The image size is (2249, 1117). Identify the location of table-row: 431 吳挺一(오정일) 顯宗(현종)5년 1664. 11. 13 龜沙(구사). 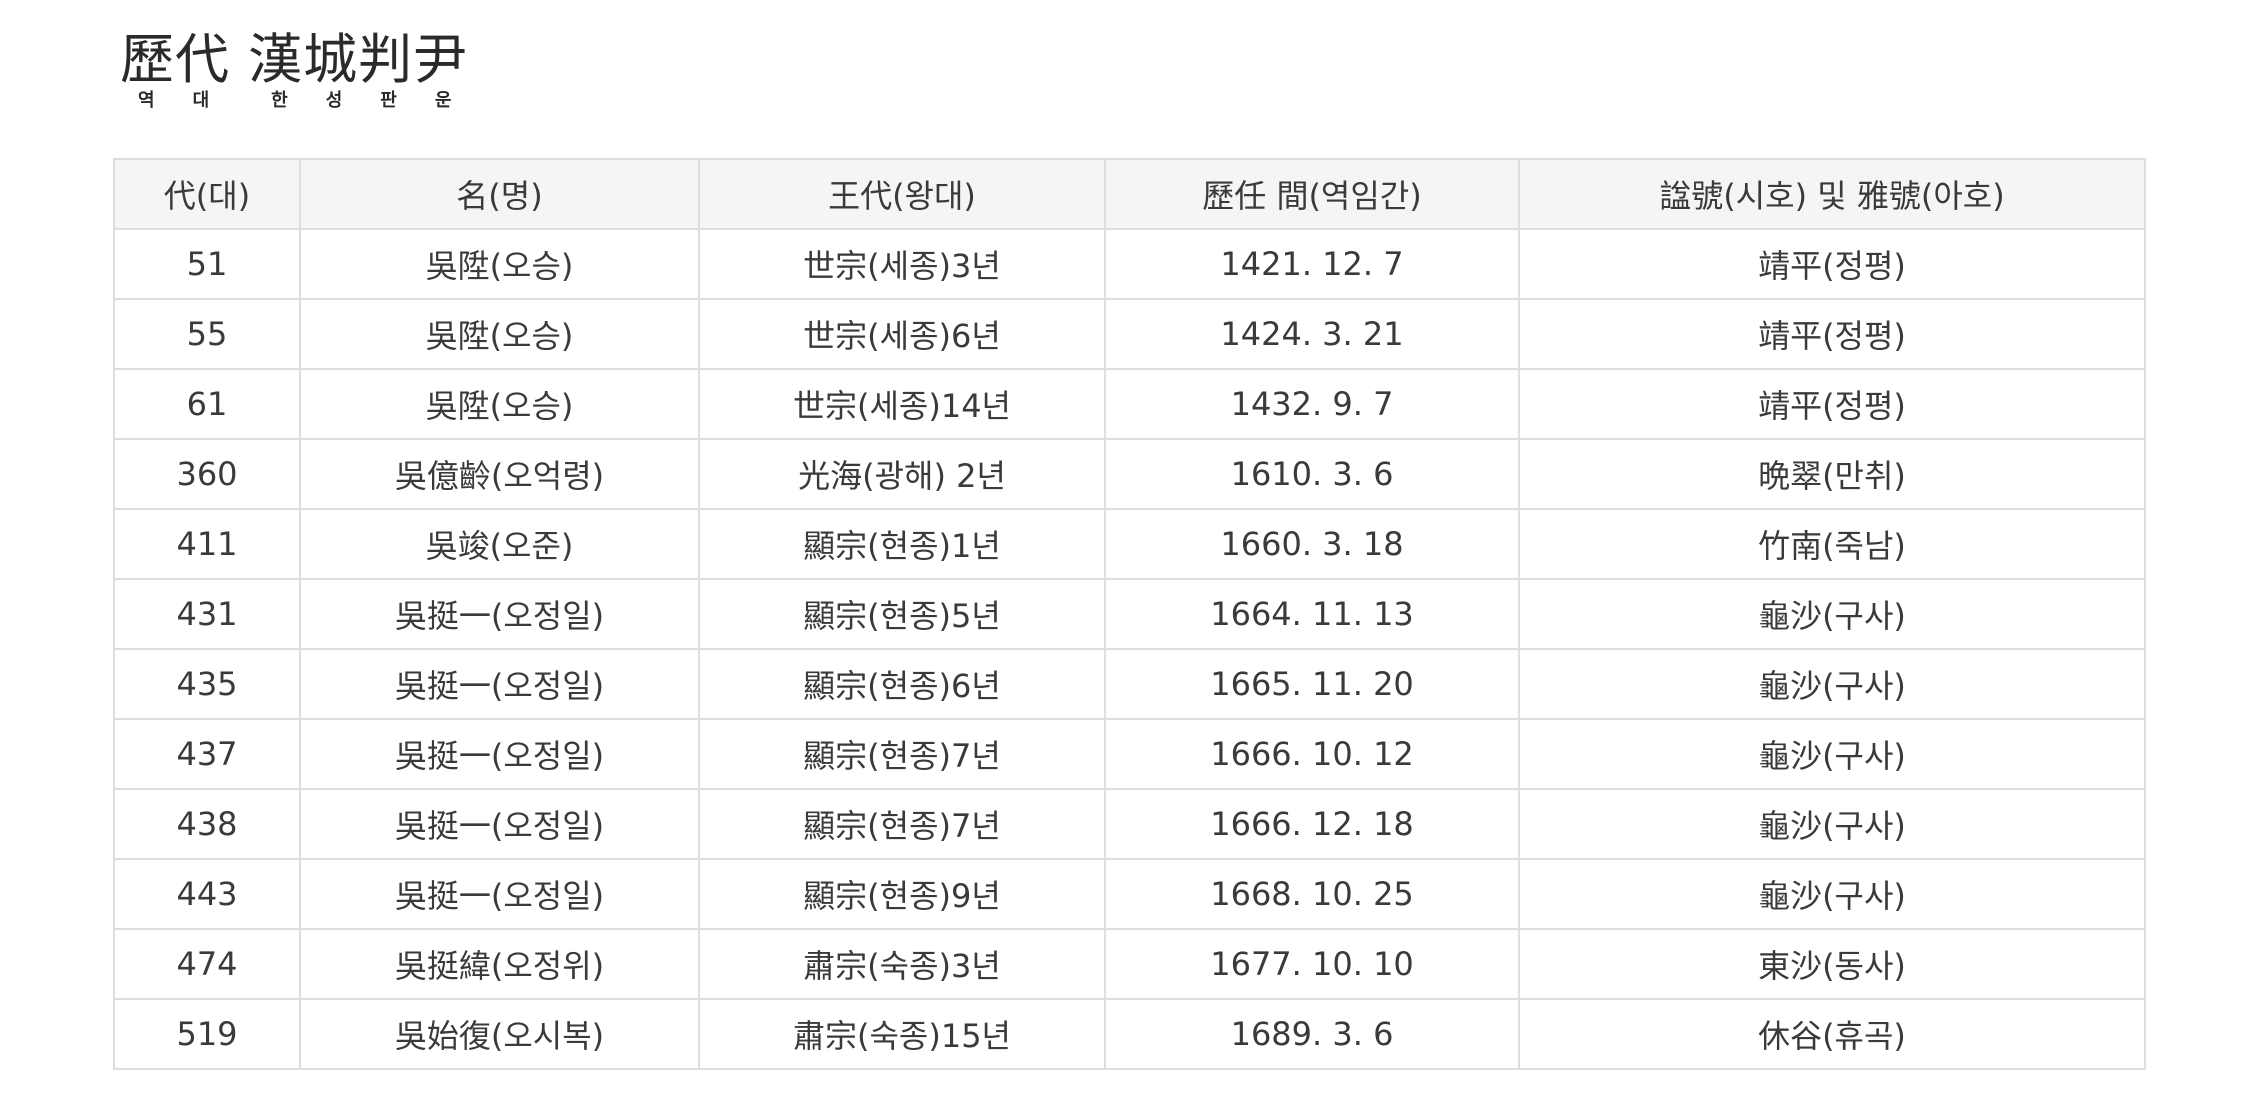
(1129, 614).